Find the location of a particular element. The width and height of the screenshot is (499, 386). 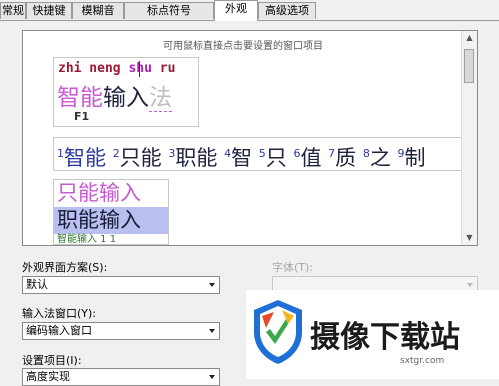

candidate-word: 质 is located at coordinates (346, 158).